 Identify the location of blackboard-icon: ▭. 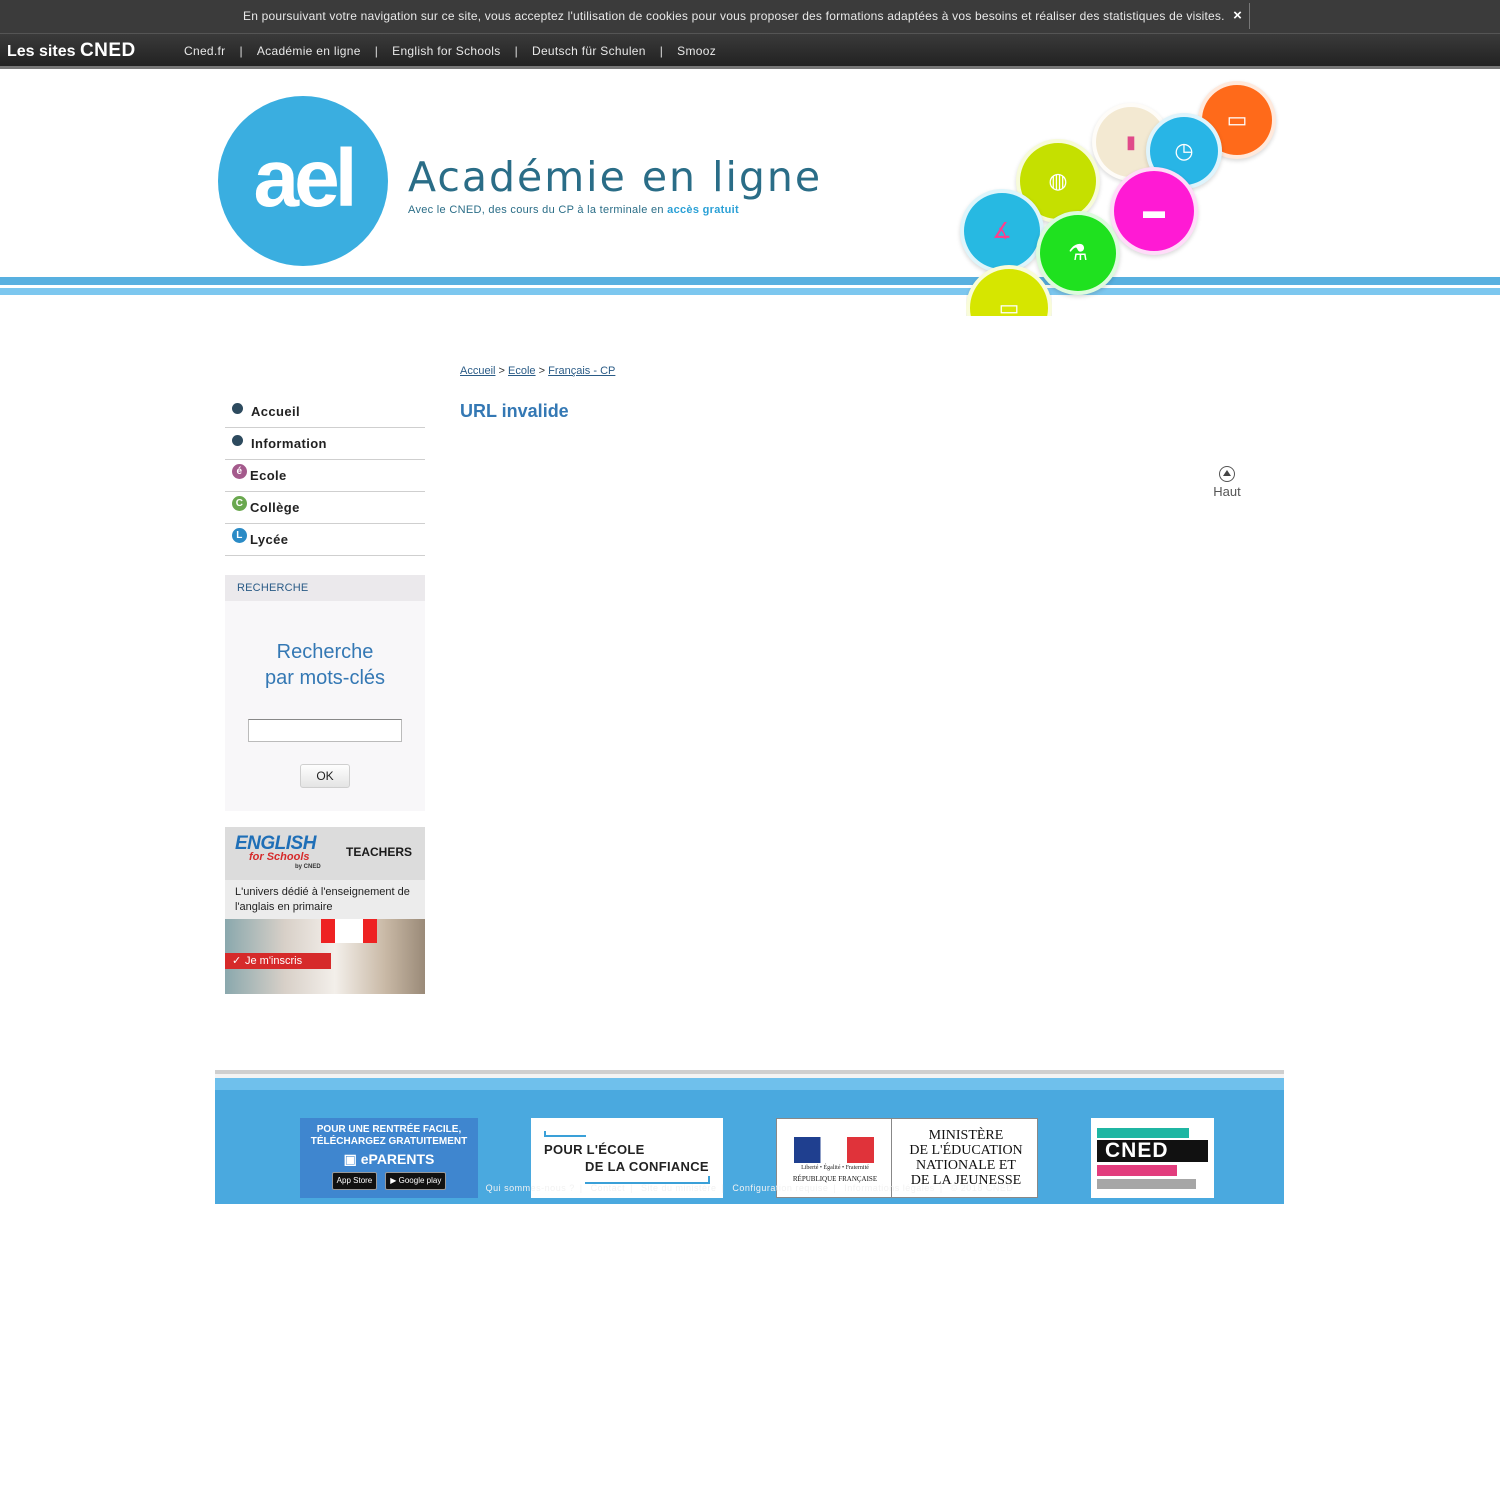
(1009, 290).